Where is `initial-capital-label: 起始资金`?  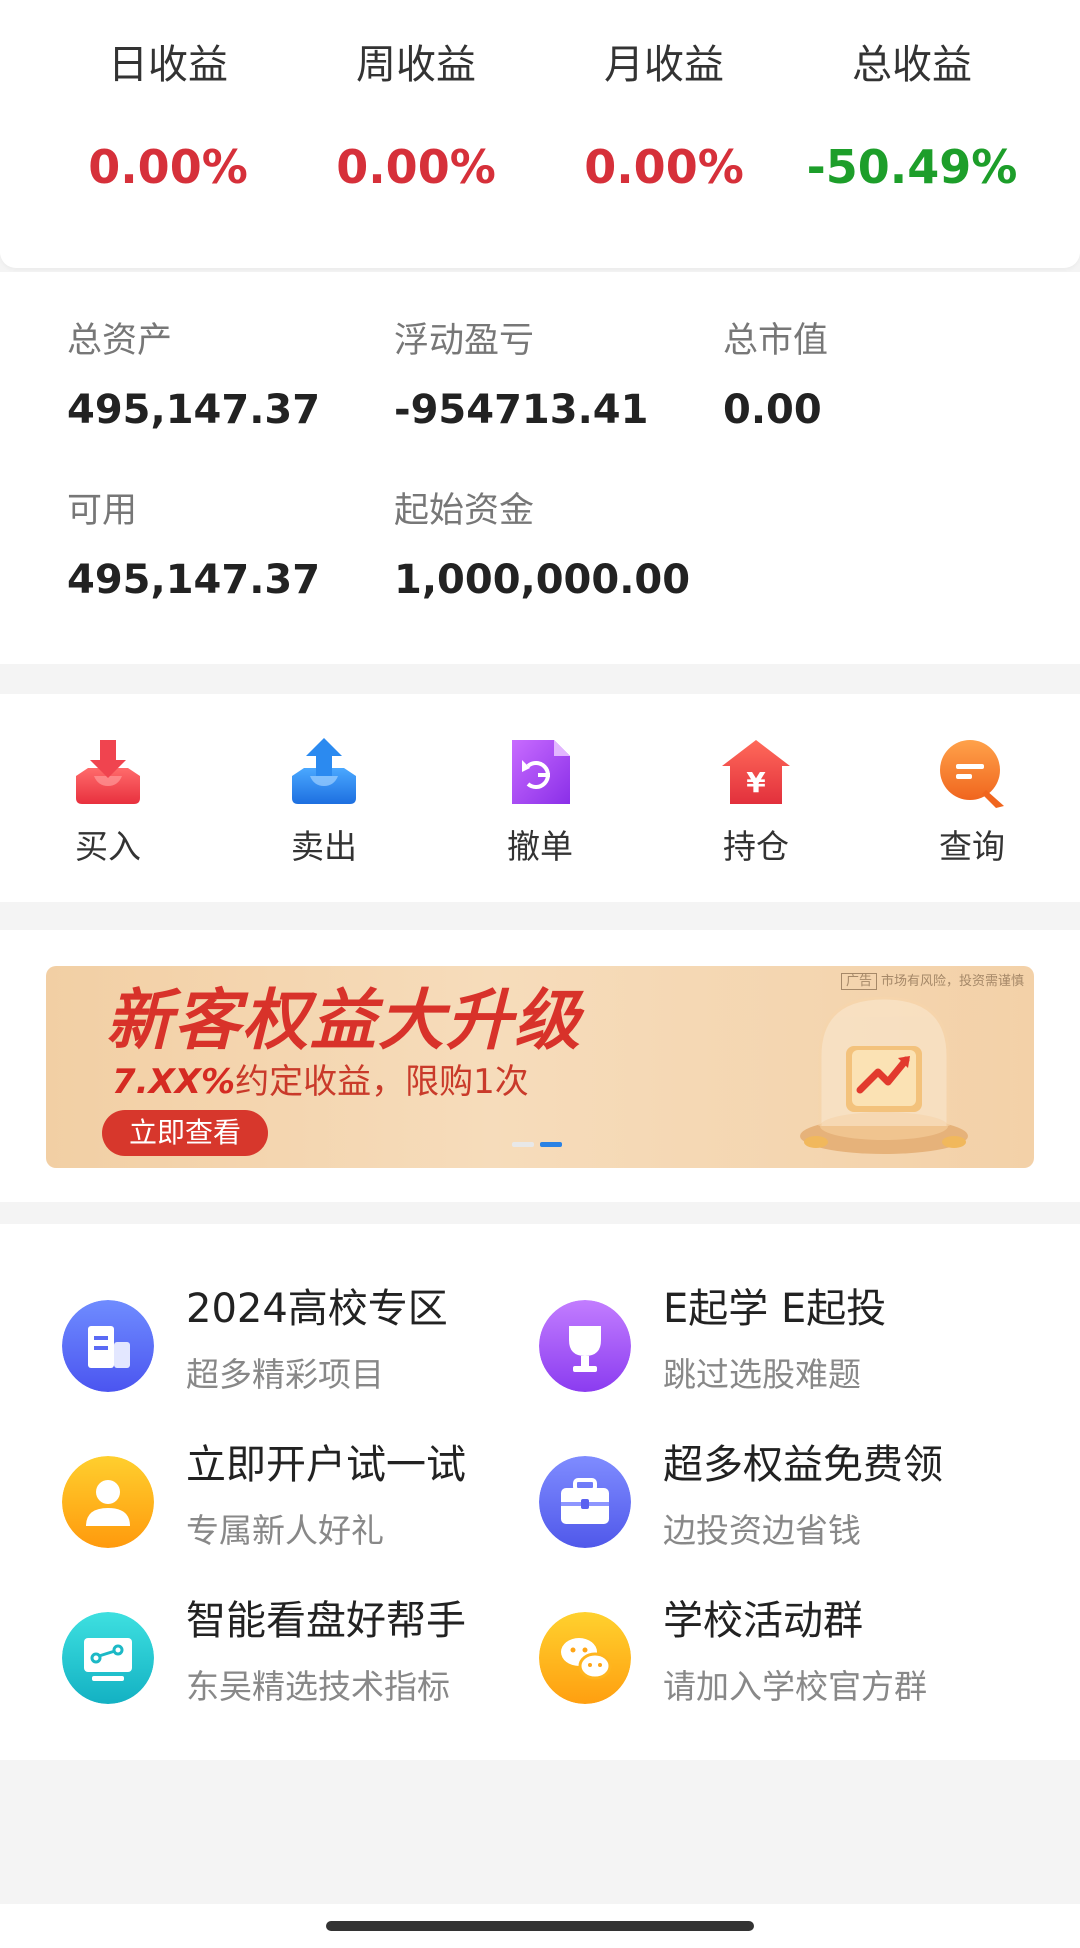
initial-capital-label: 起始资金 is located at coordinates (464, 511).